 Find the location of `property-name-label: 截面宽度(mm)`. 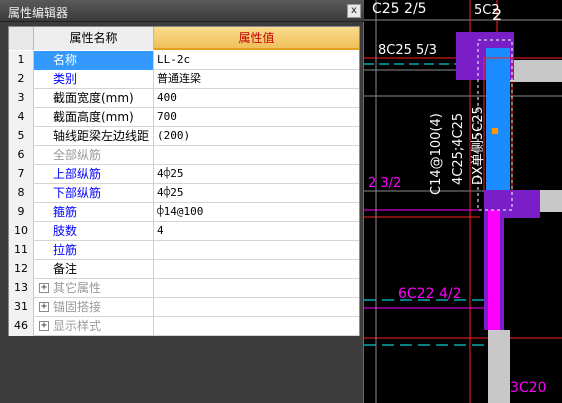

property-name-label: 截面宽度(mm) is located at coordinates (93, 98).